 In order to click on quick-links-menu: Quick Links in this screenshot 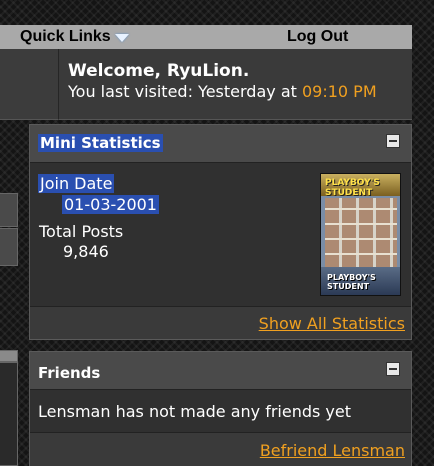, I will do `click(74, 37)`.